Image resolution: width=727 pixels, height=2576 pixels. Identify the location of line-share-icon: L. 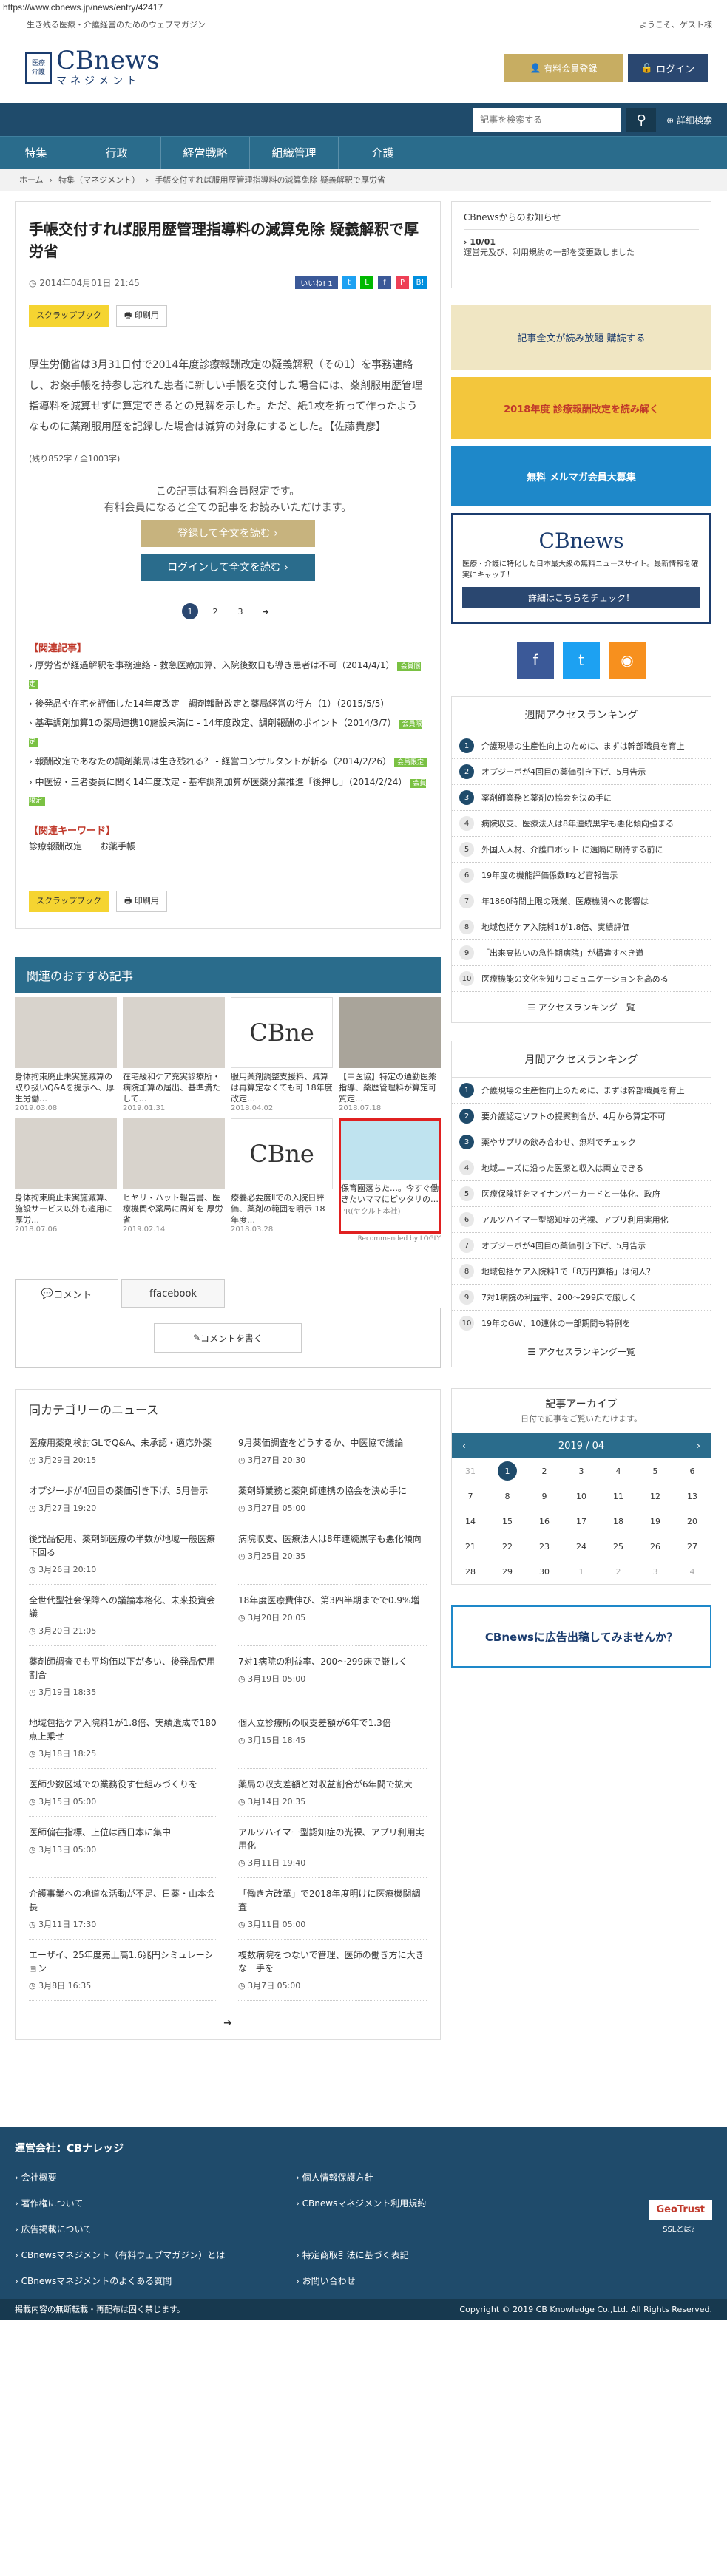
(366, 282).